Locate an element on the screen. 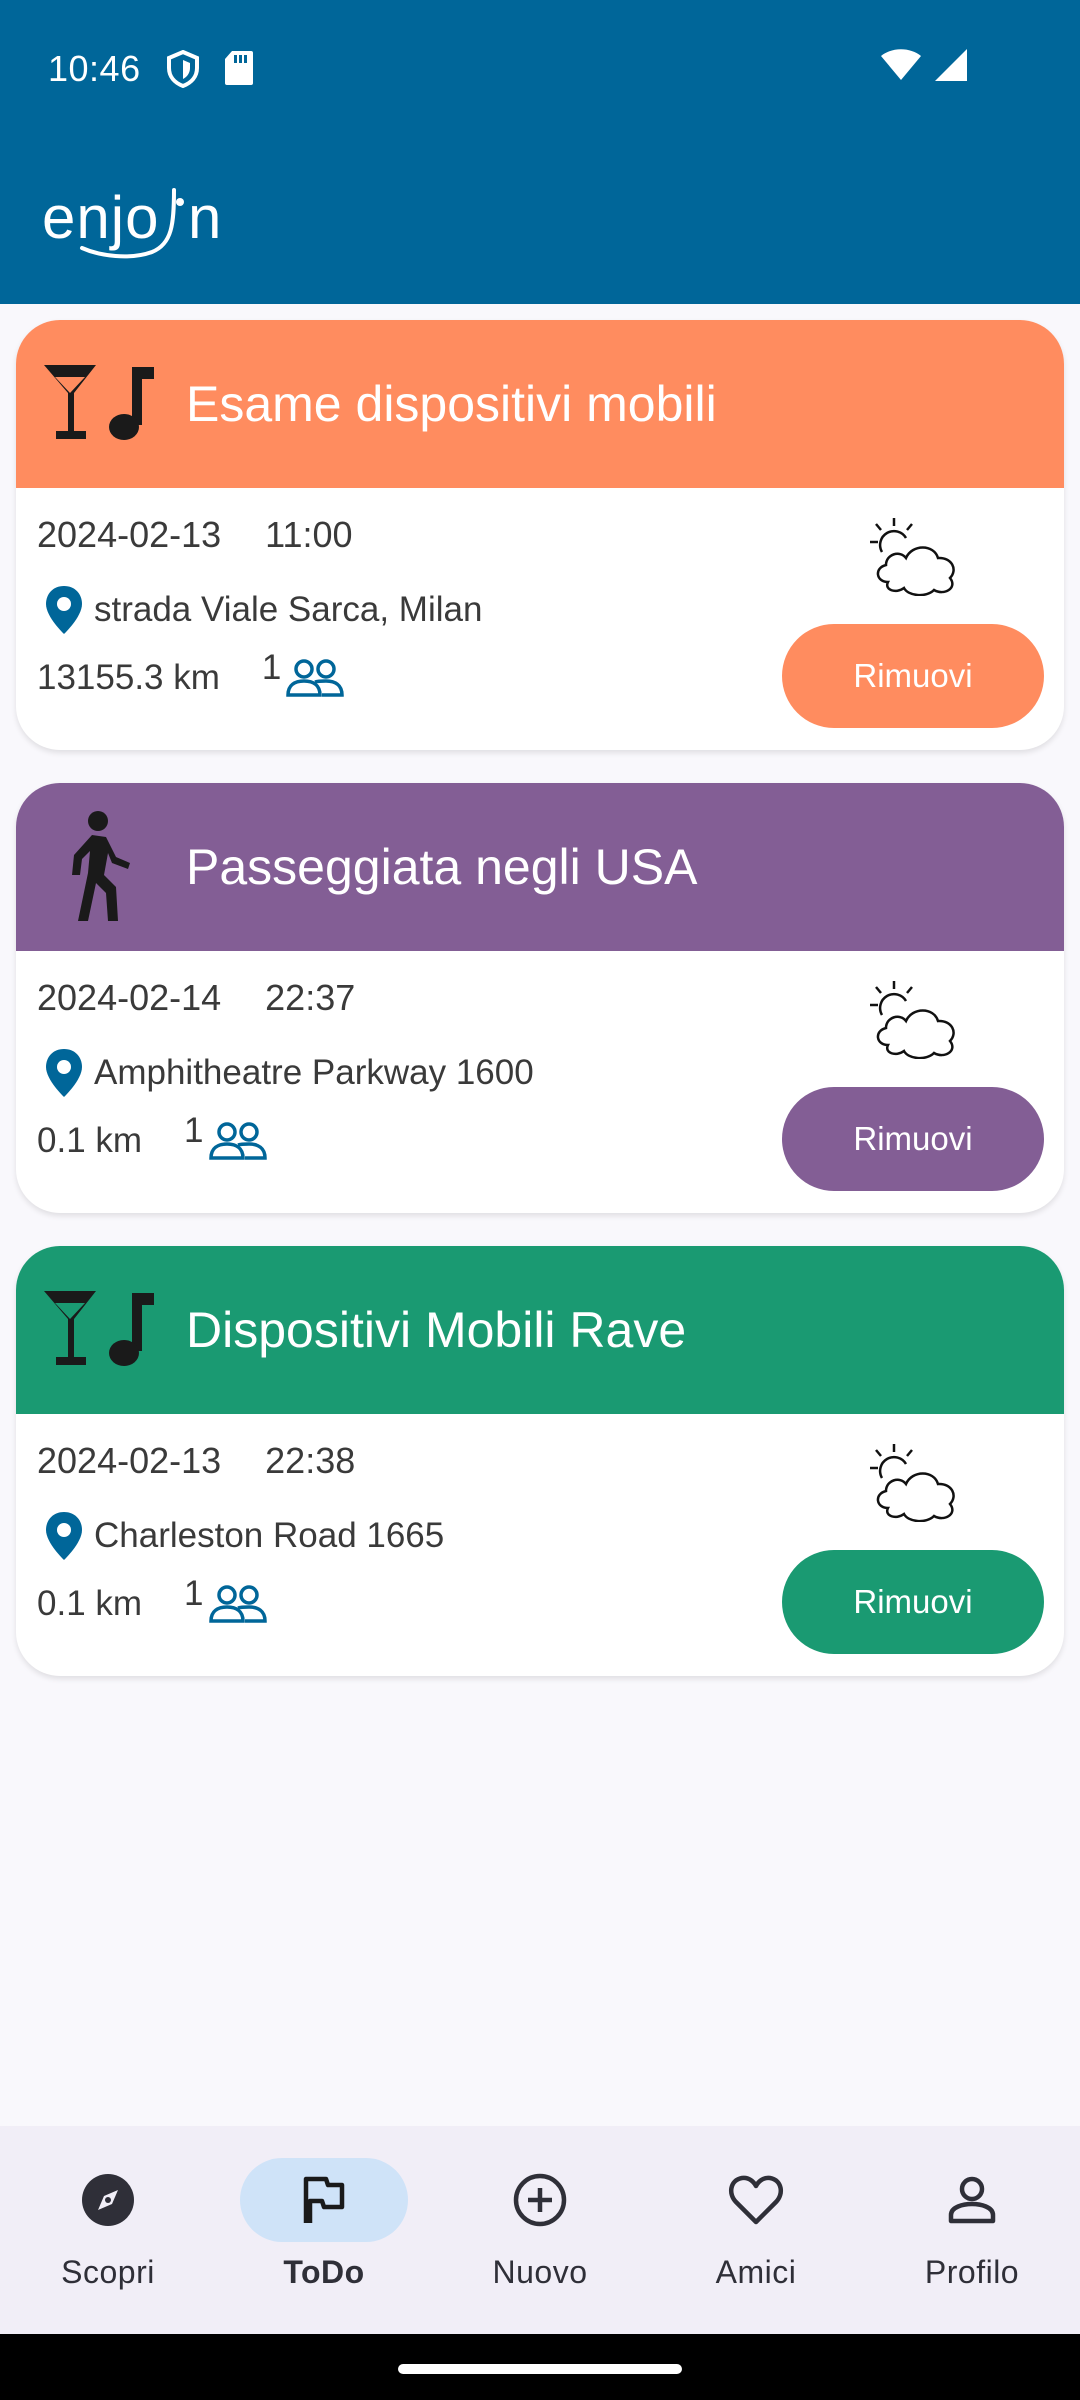 The width and height of the screenshot is (1080, 2400). event-time: 22:37 is located at coordinates (310, 997).